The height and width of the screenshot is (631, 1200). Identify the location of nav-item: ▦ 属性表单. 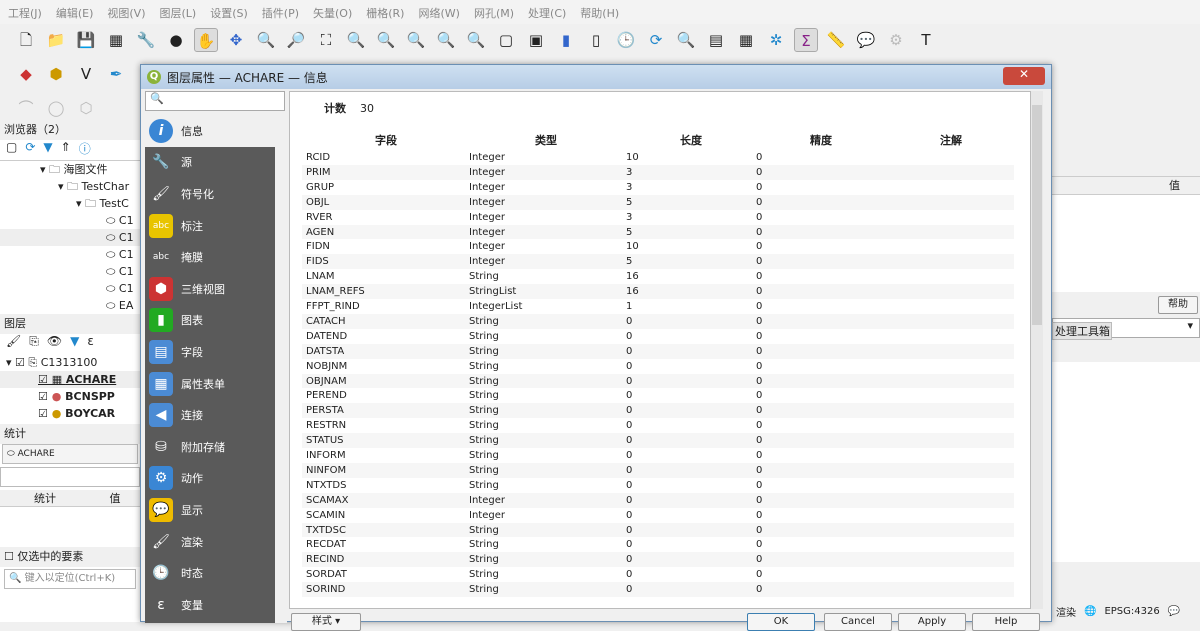
(210, 384).